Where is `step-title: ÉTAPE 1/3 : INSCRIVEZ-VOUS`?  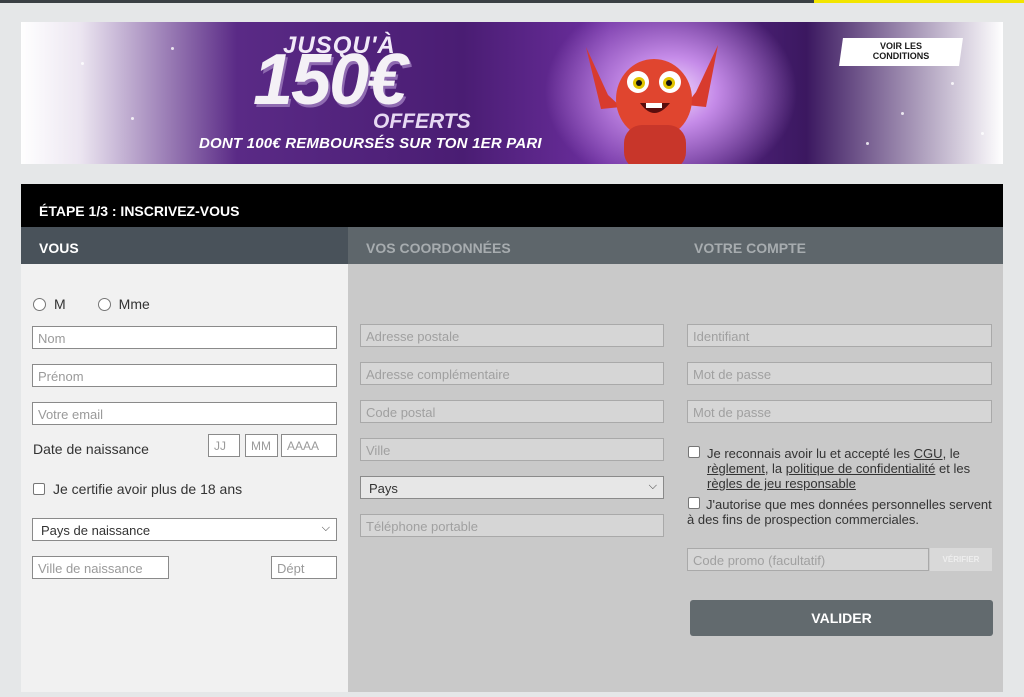 step-title: ÉTAPE 1/3 : INSCRIVEZ-VOUS is located at coordinates (512, 205).